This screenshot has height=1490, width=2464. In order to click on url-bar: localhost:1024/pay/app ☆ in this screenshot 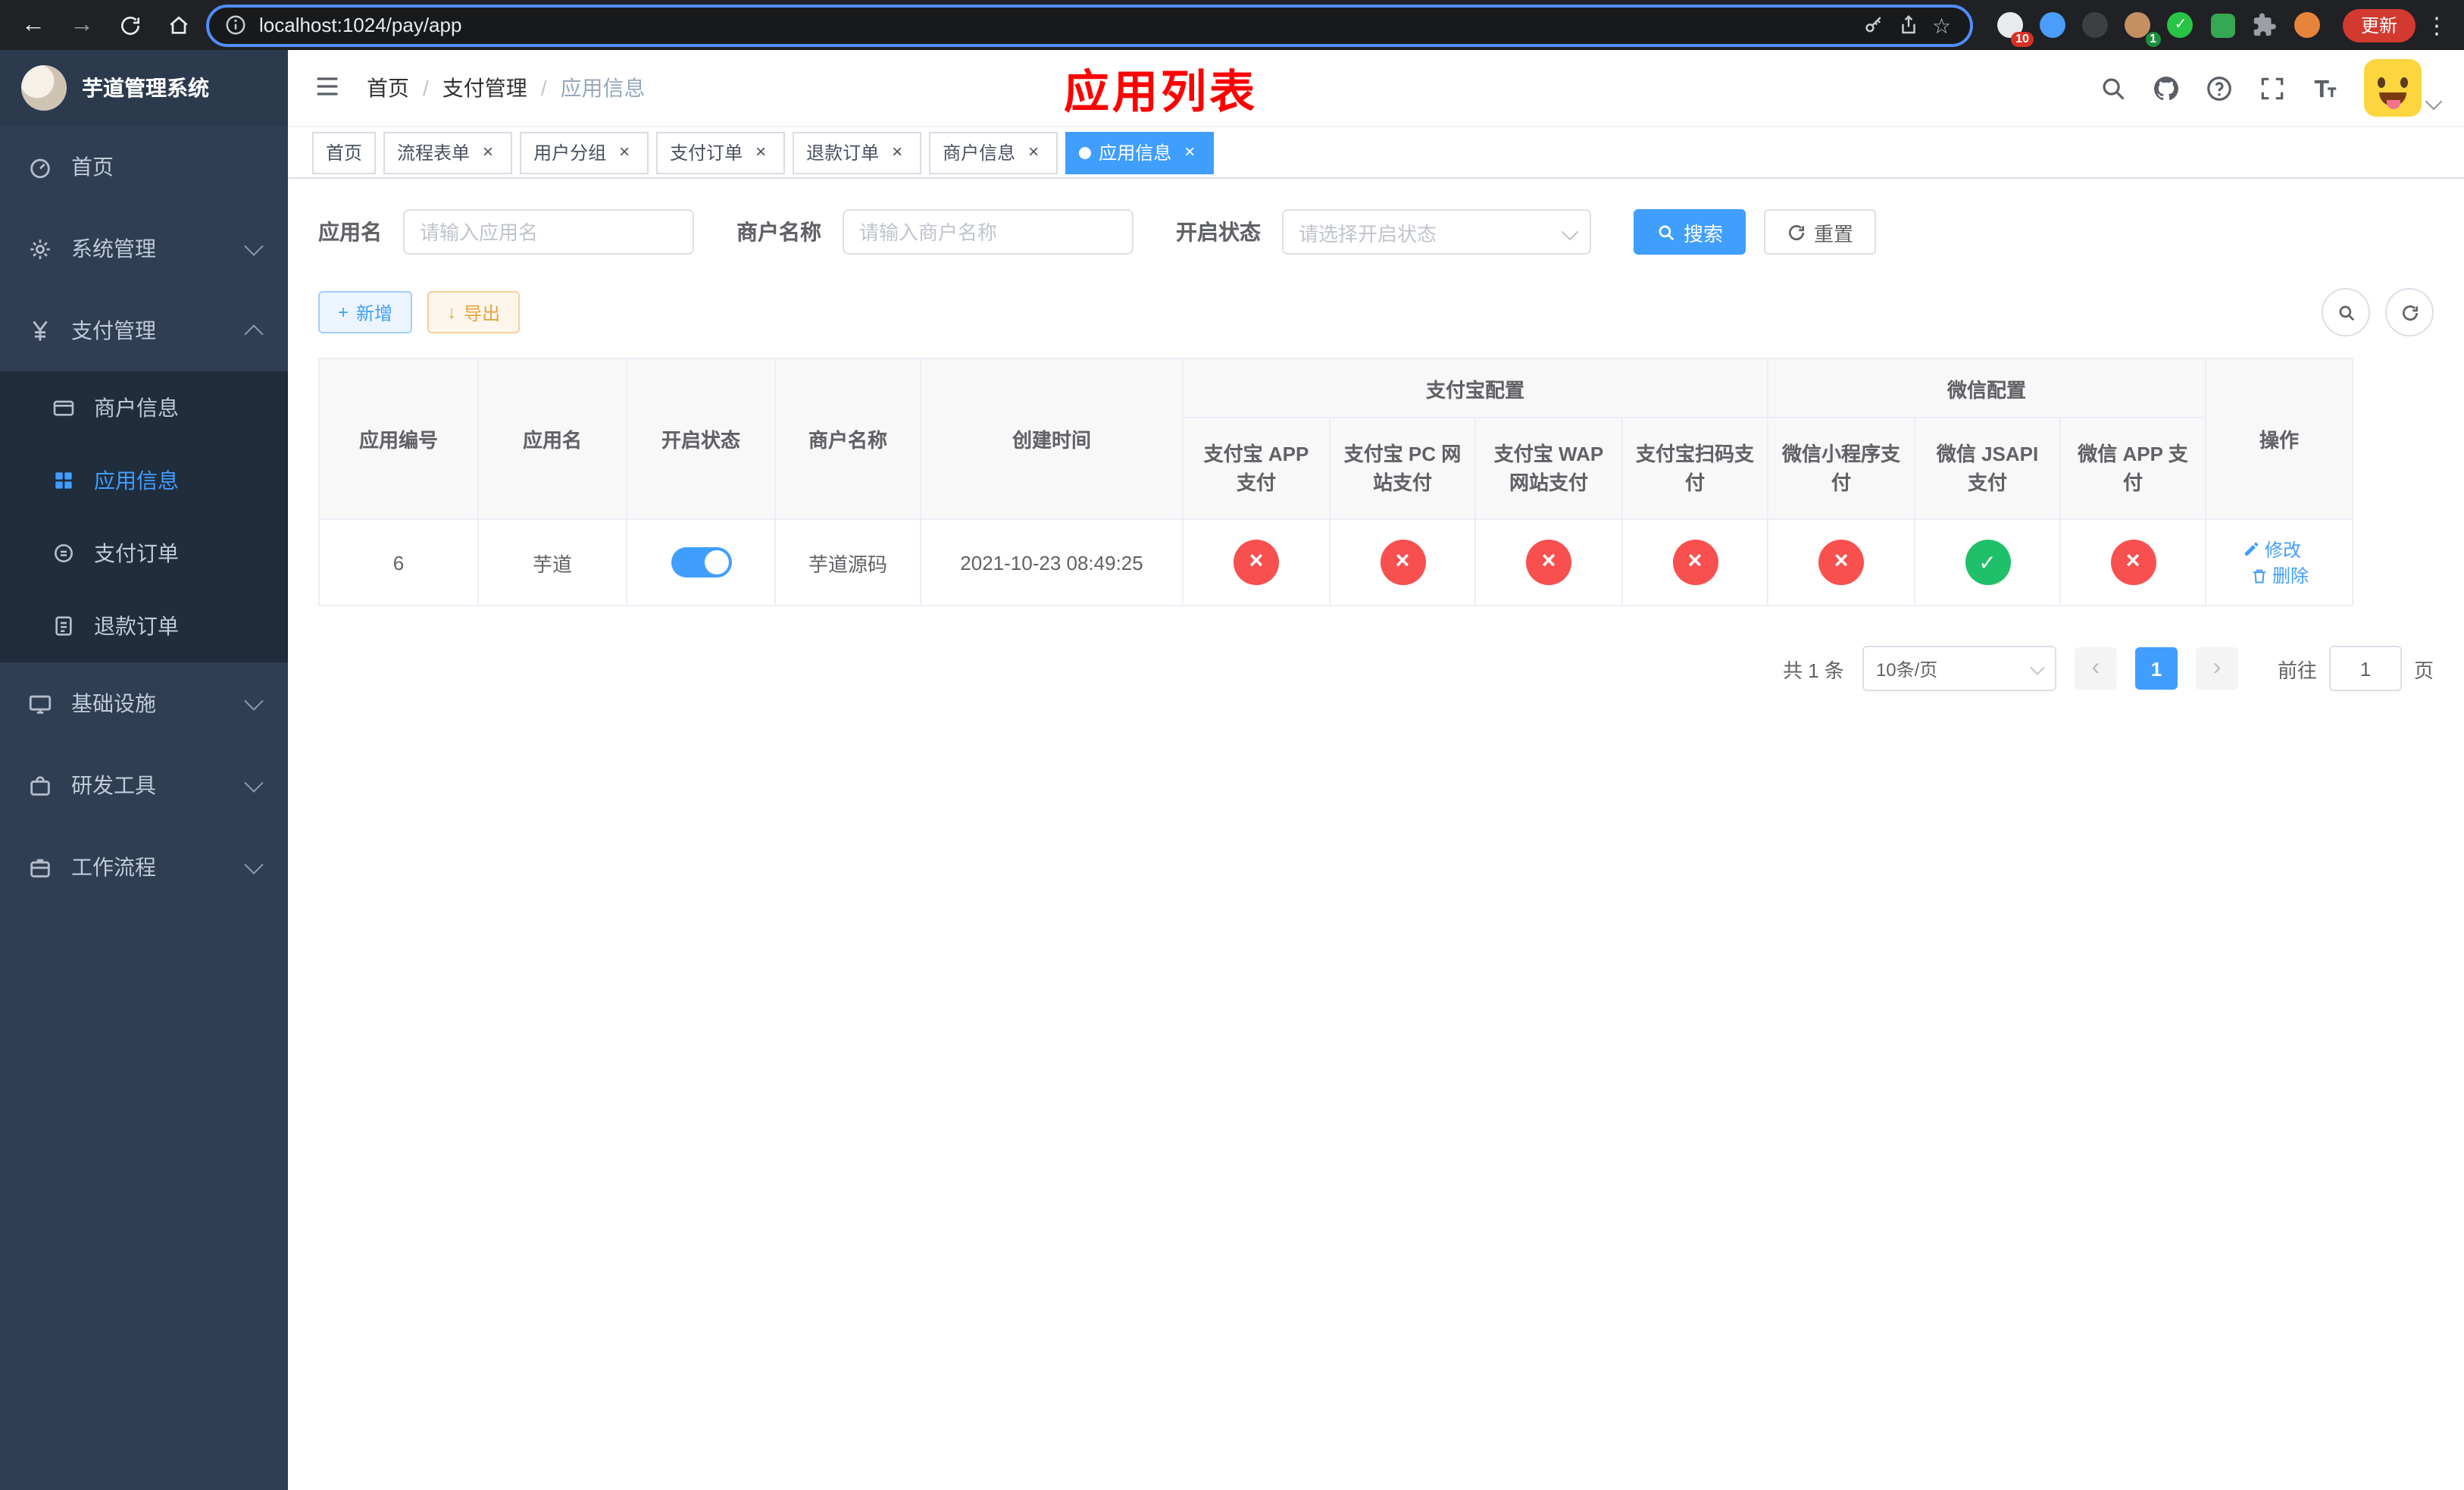, I will do `click(1089, 25)`.